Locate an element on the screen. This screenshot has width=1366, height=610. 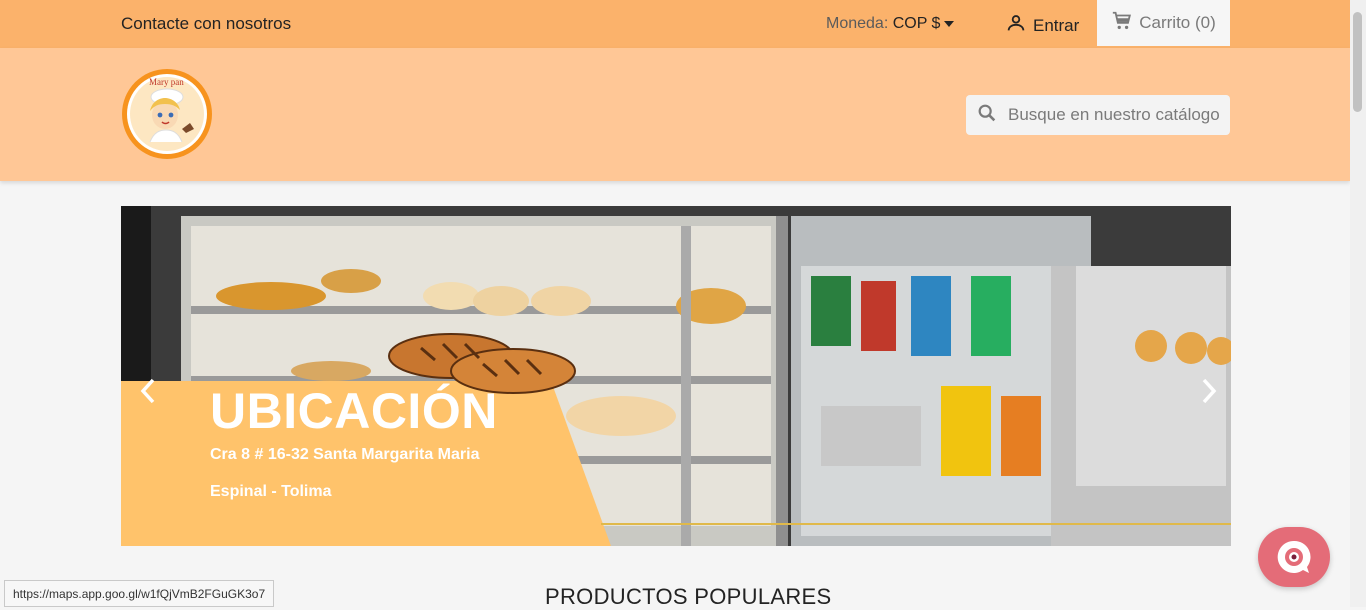
currency-label: Moneda: is located at coordinates (857, 23).